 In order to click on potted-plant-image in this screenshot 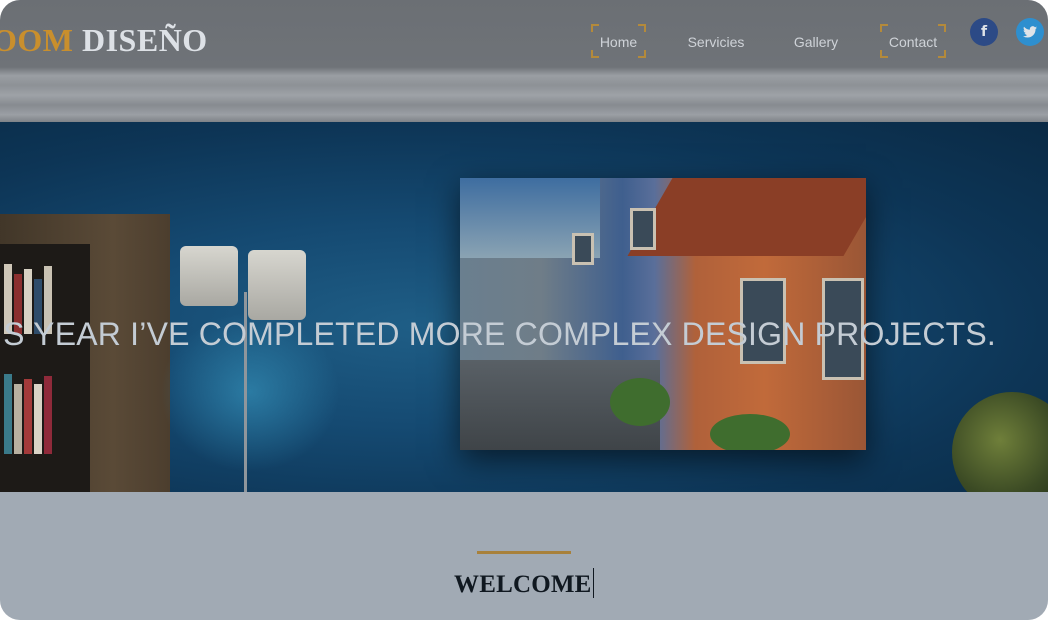, I will do `click(1000, 442)`.